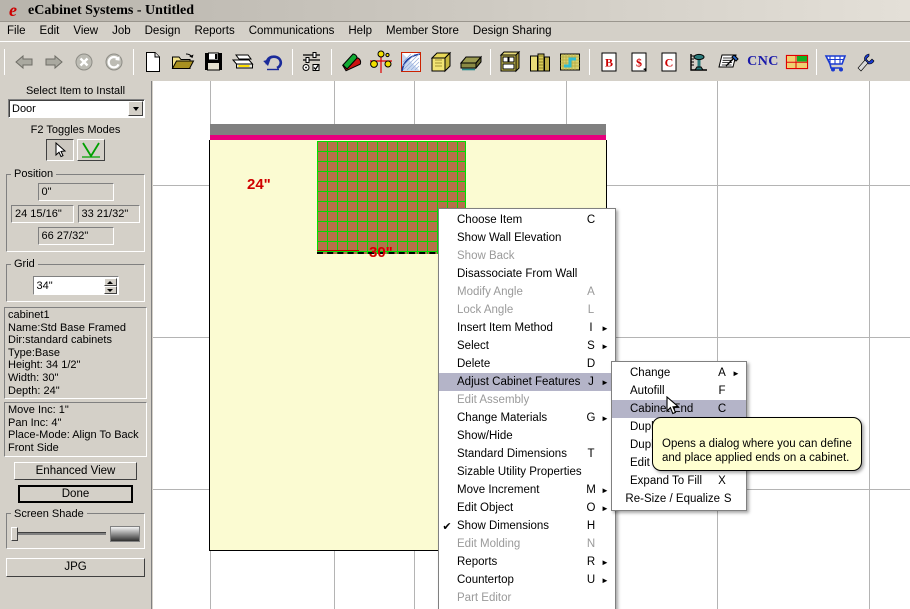 The image size is (910, 609). What do you see at coordinates (527, 346) in the screenshot?
I see `context-menu-item-select: Select S ►` at bounding box center [527, 346].